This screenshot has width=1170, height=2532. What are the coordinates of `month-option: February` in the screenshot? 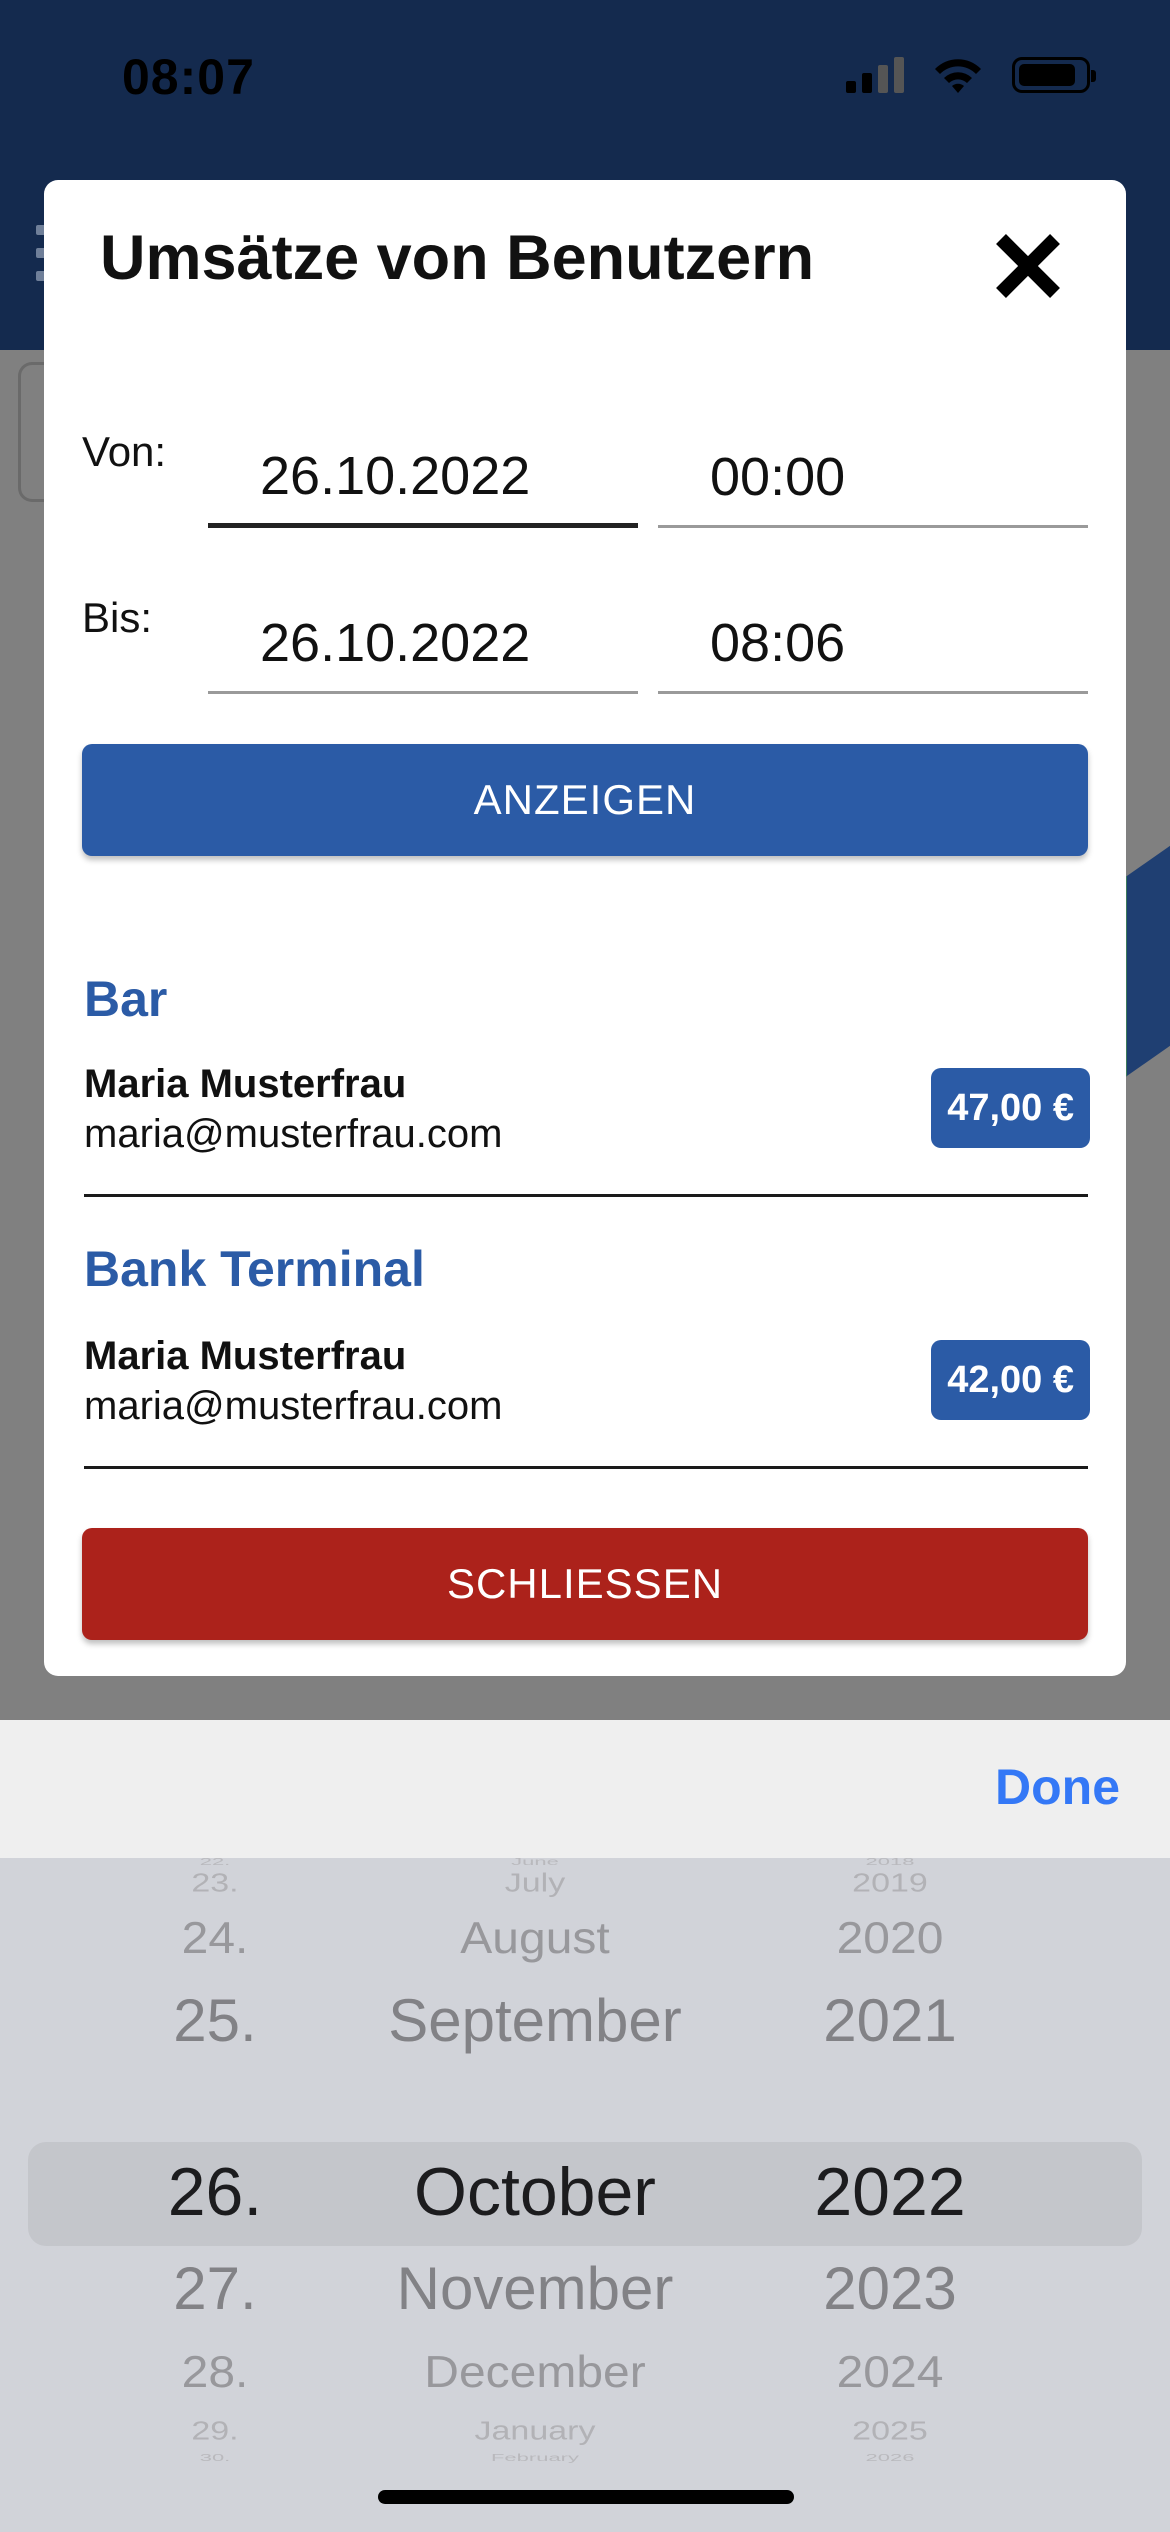 It's located at (535, 2458).